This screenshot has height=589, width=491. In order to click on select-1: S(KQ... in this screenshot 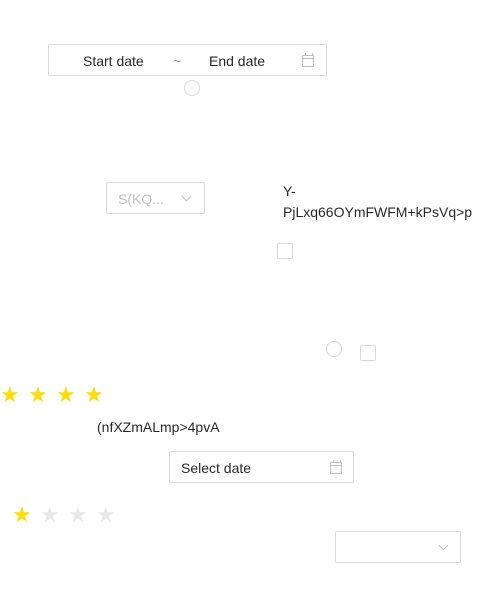, I will do `click(155, 198)`.